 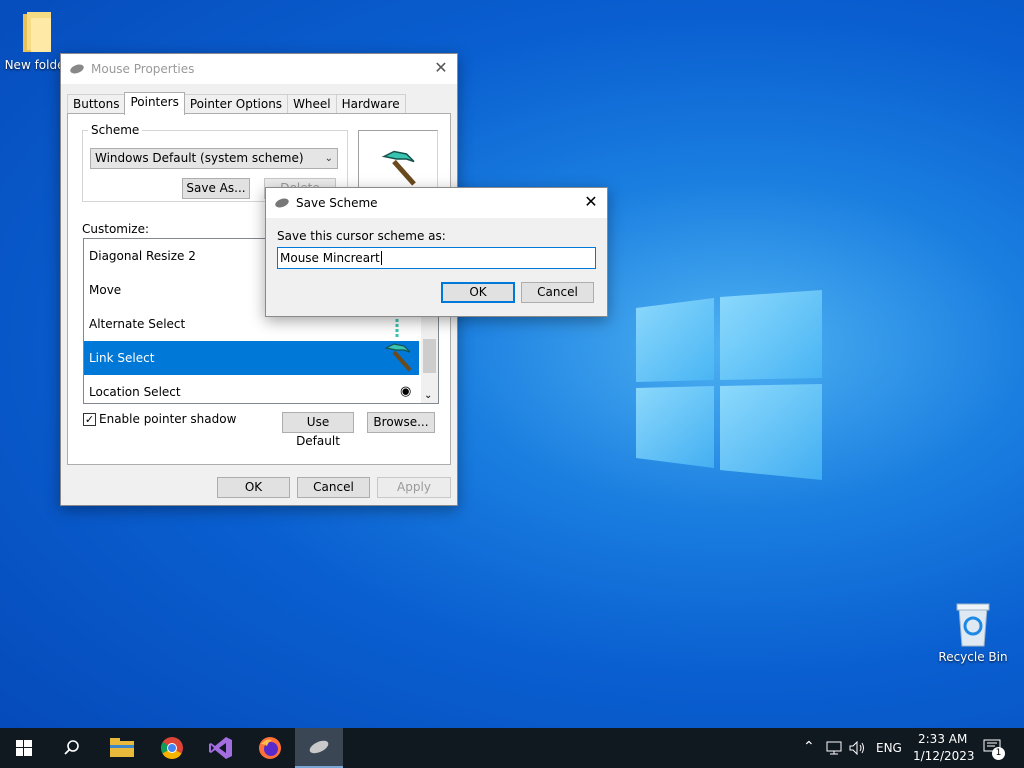 I want to click on search-icon, so click(x=71, y=747).